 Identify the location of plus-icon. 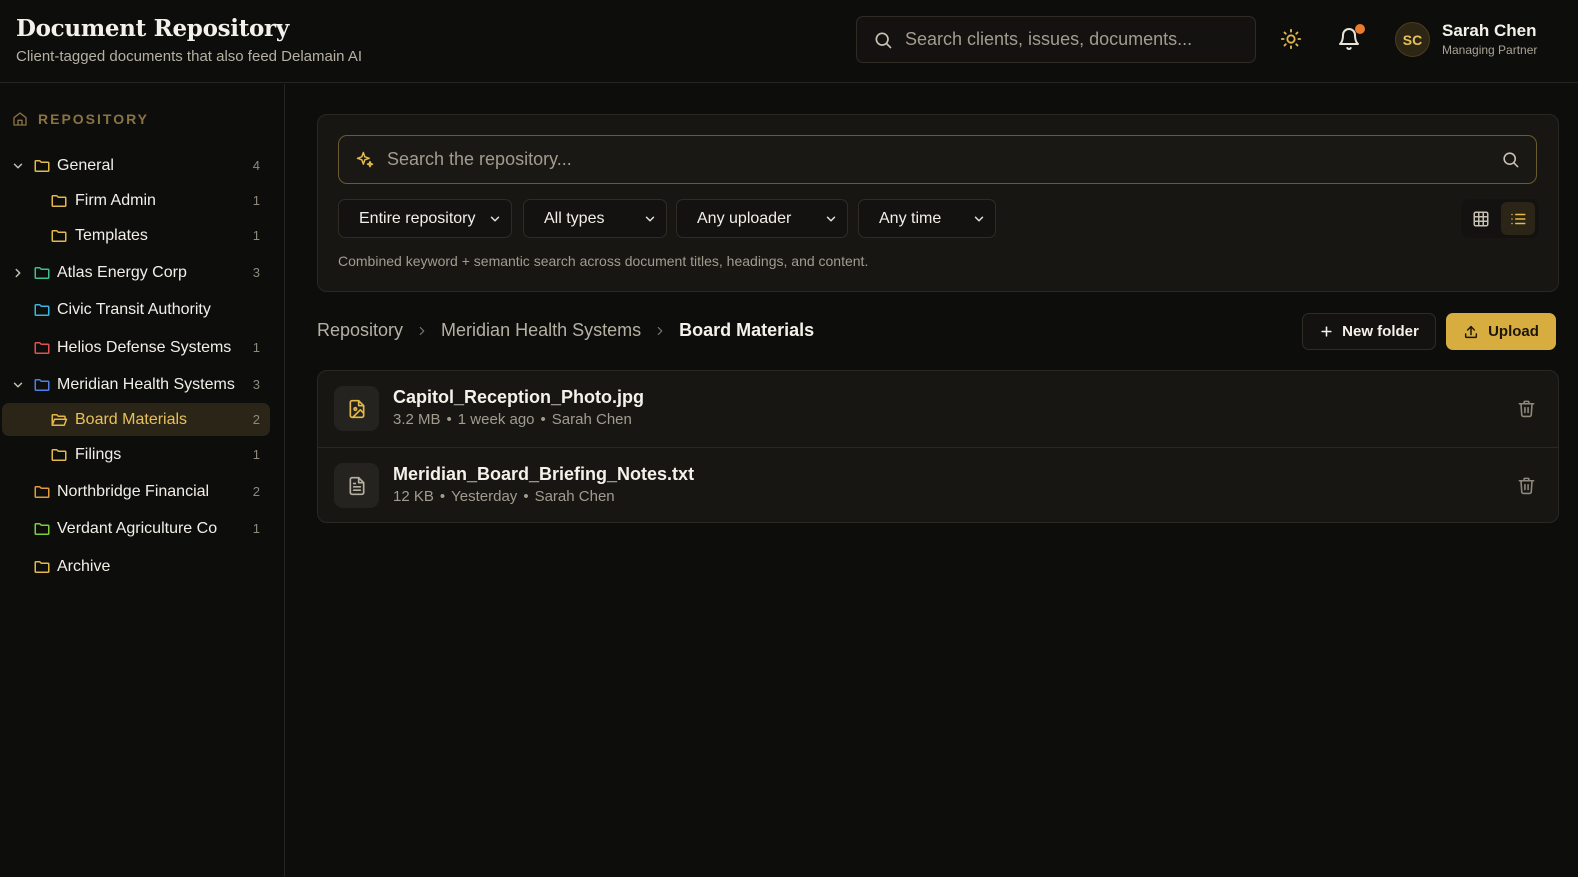
(1326, 331).